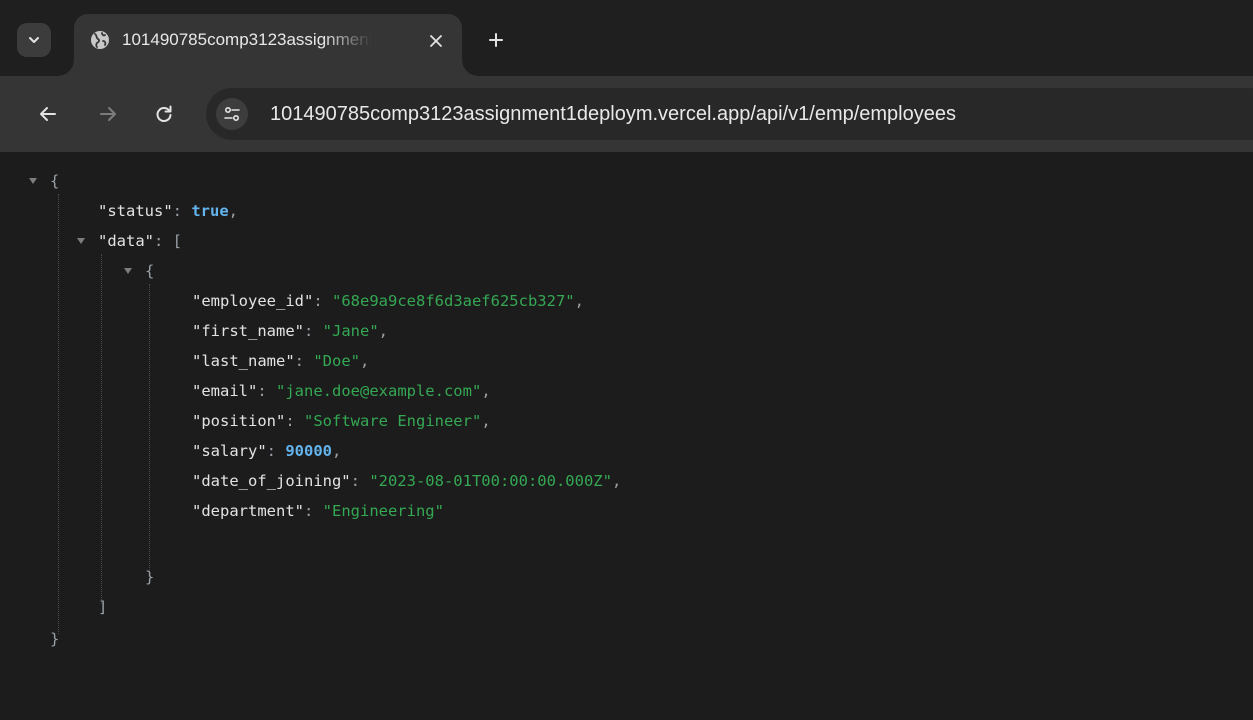  Describe the element at coordinates (126, 241) in the screenshot. I see `json-key: "data"` at that location.